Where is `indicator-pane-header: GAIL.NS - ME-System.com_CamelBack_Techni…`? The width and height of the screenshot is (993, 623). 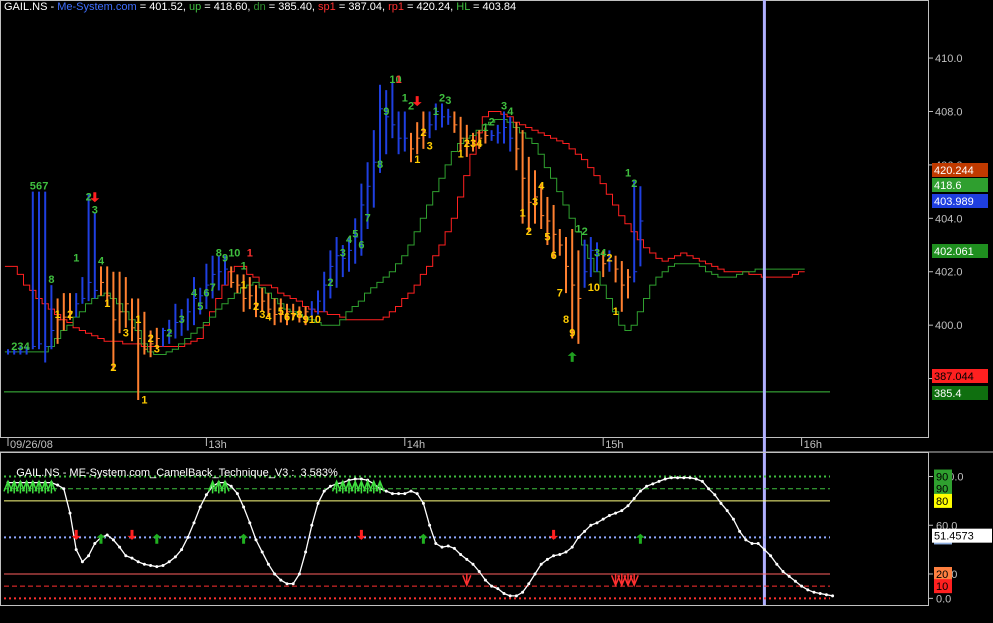 indicator-pane-header: GAIL.NS - ME-System.com_CamelBack_Techni… is located at coordinates (171, 473).